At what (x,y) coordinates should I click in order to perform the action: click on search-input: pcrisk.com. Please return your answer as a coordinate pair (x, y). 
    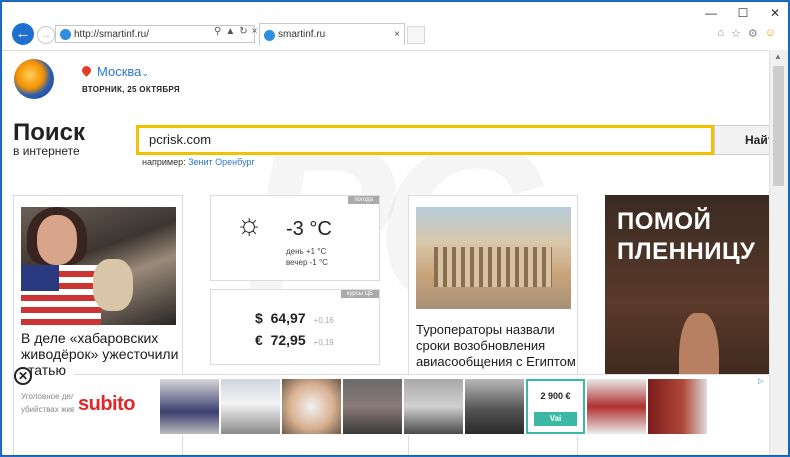
    Looking at the image, I should click on (425, 140).